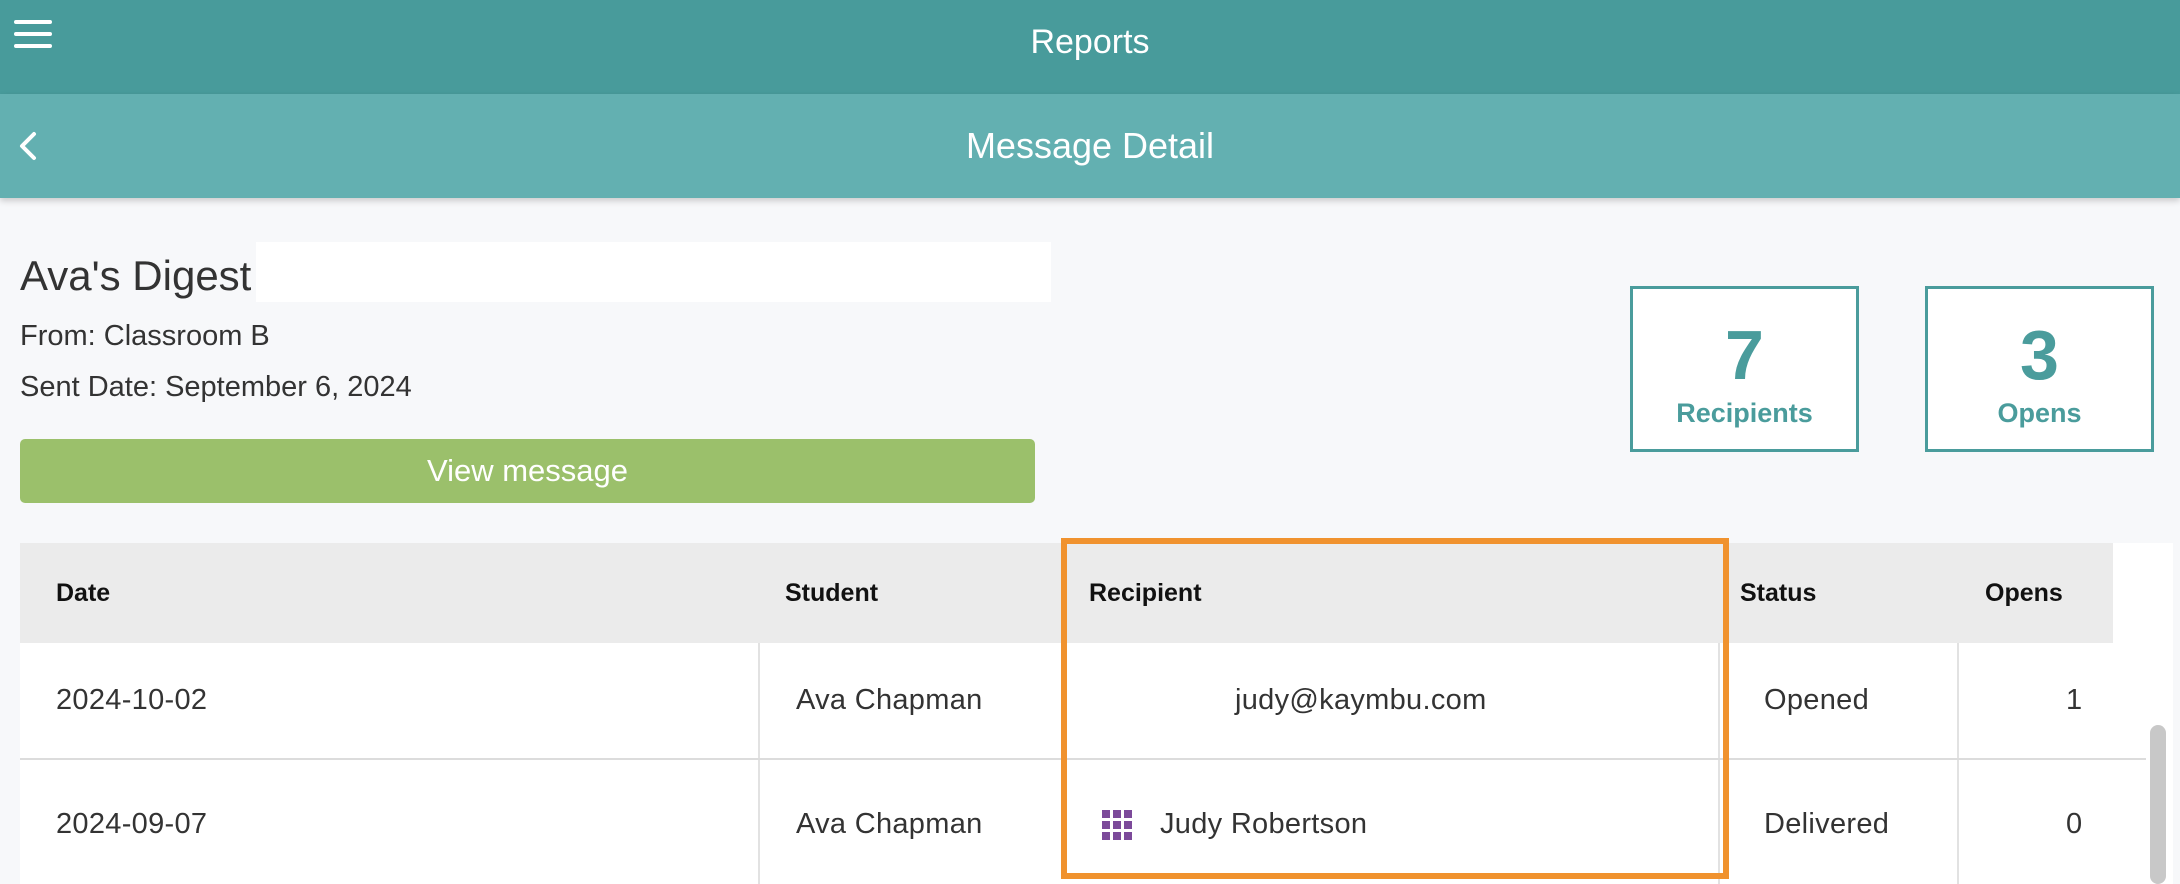 The height and width of the screenshot is (884, 2180). Describe the element at coordinates (1744, 413) in the screenshot. I see `recipients-label: Recipients` at that location.